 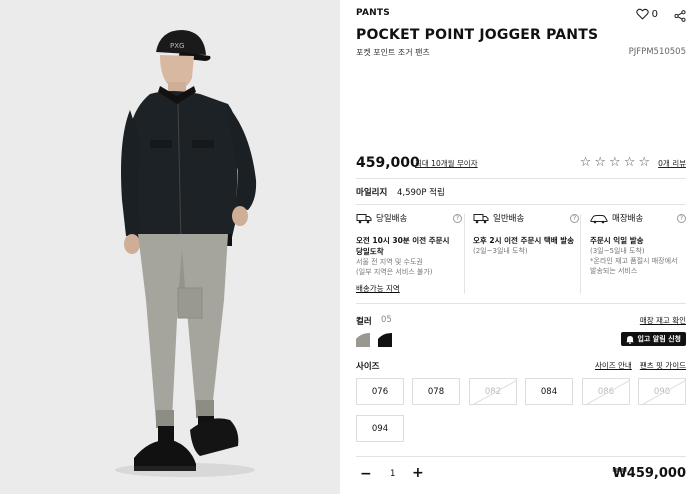 I want to click on shipping-sub-line: (2일~3일내 도착), so click(x=500, y=251).